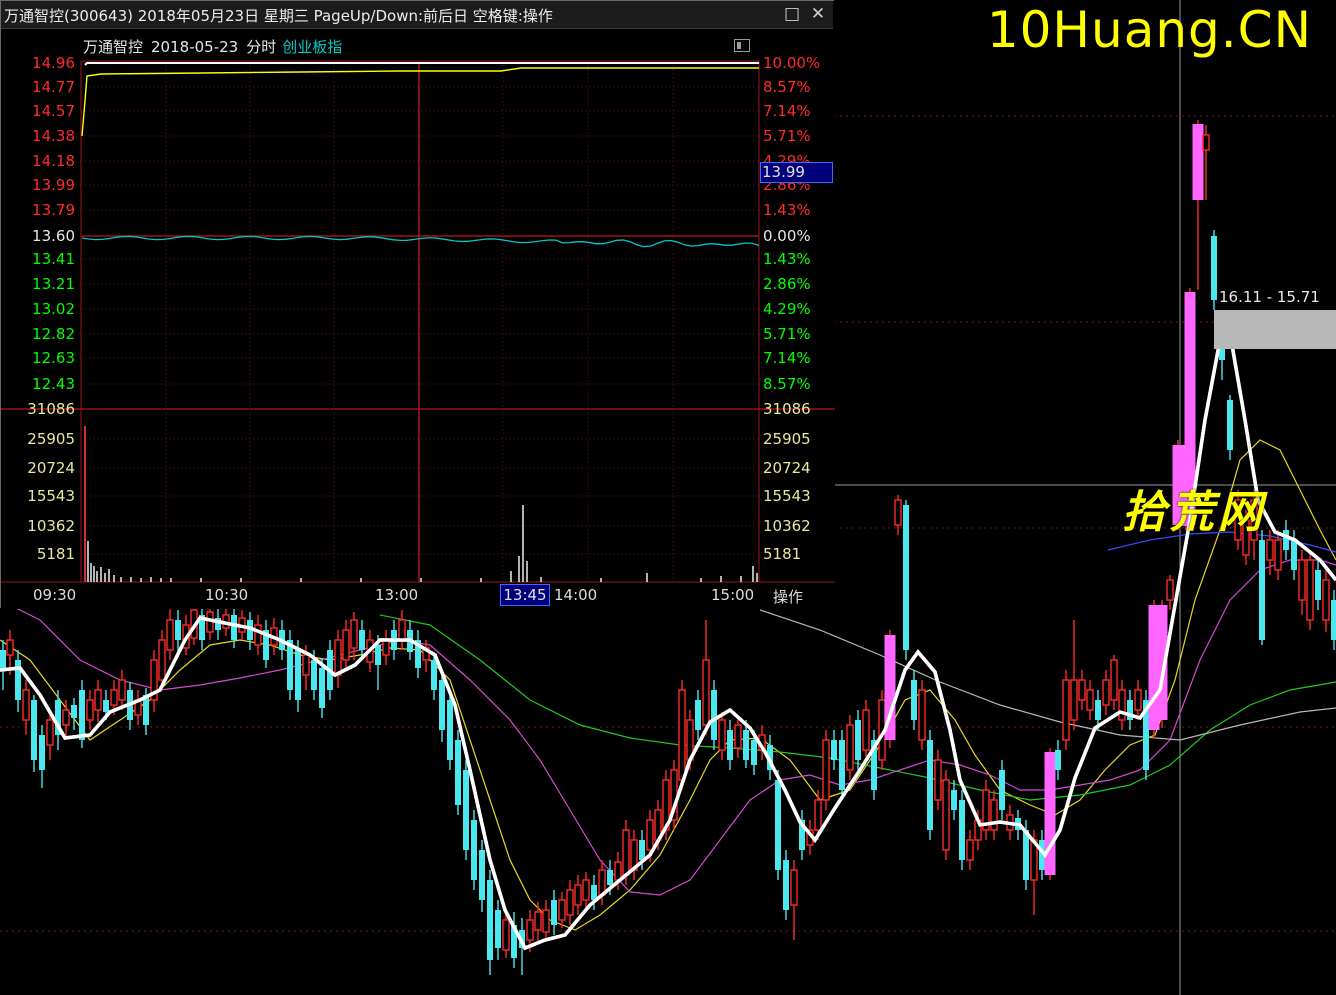 The width and height of the screenshot is (1336, 995). I want to click on price-axis-label: 14.77, so click(53, 87).